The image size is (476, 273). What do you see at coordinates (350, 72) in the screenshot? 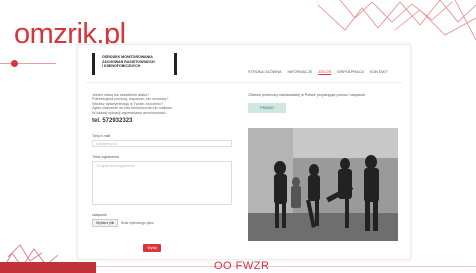
I see `nav-cooperation: WSPÓŁPRACA` at bounding box center [350, 72].